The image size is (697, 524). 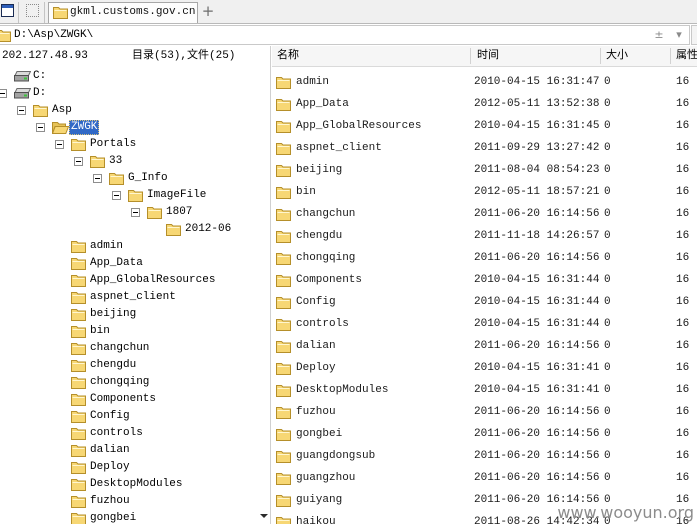 What do you see at coordinates (208, 11) in the screenshot?
I see `plus-icon` at bounding box center [208, 11].